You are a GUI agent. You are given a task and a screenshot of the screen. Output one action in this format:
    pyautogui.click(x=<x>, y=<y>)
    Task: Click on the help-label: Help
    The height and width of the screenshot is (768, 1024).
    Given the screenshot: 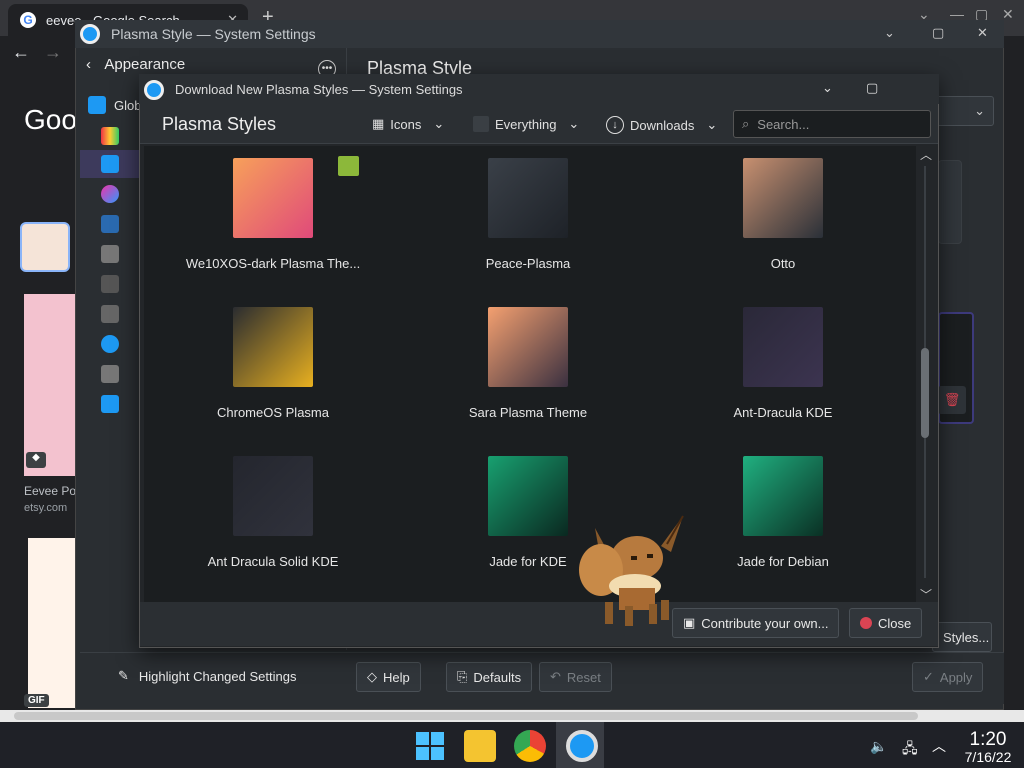 What is the action you would take?
    pyautogui.click(x=396, y=677)
    